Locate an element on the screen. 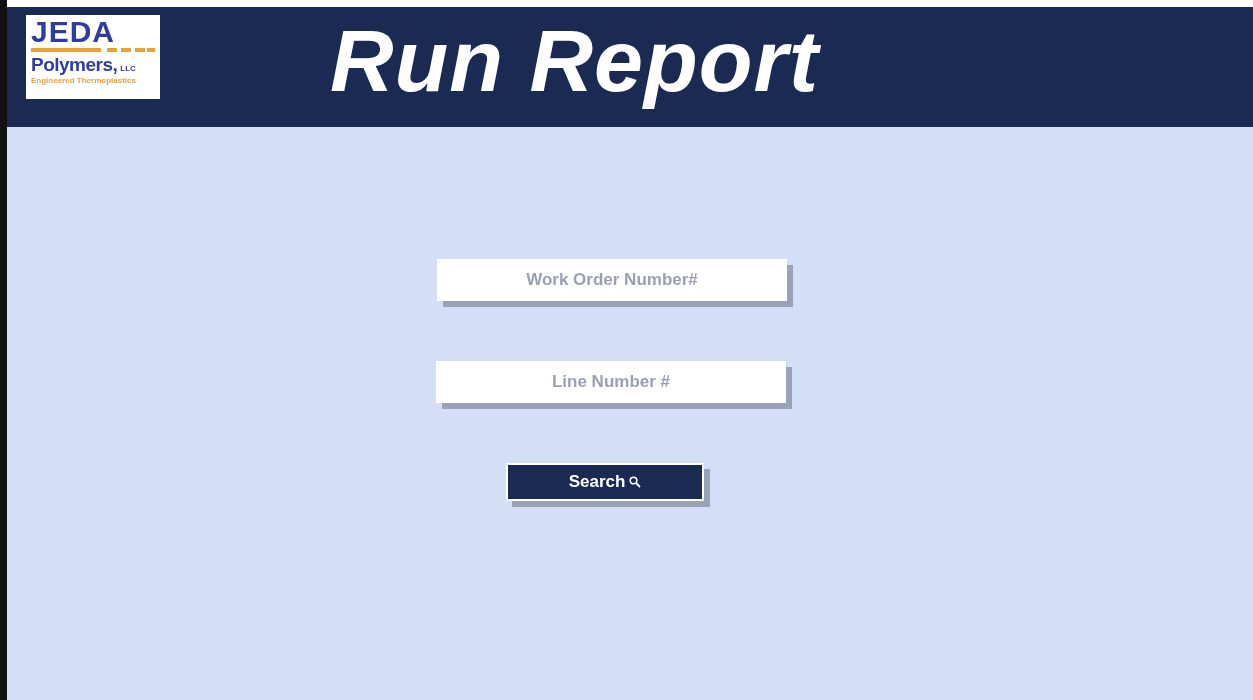  logo-tagline: Engineered Thermoplastics is located at coordinates (84, 81).